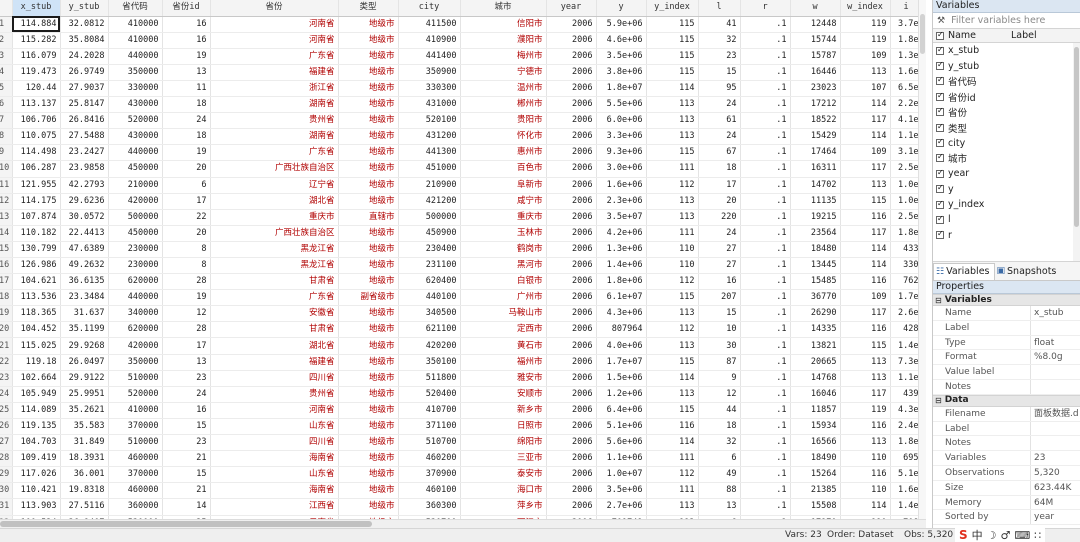 The image size is (1080, 542). I want to click on table-cell: 26.0497, so click(84, 362).